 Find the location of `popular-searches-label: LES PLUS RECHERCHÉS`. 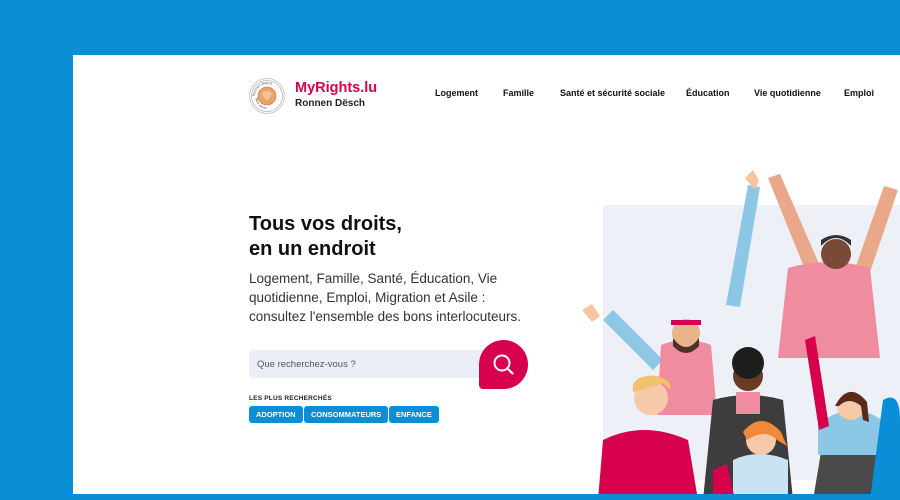

popular-searches-label: LES PLUS RECHERCHÉS is located at coordinates (290, 398).